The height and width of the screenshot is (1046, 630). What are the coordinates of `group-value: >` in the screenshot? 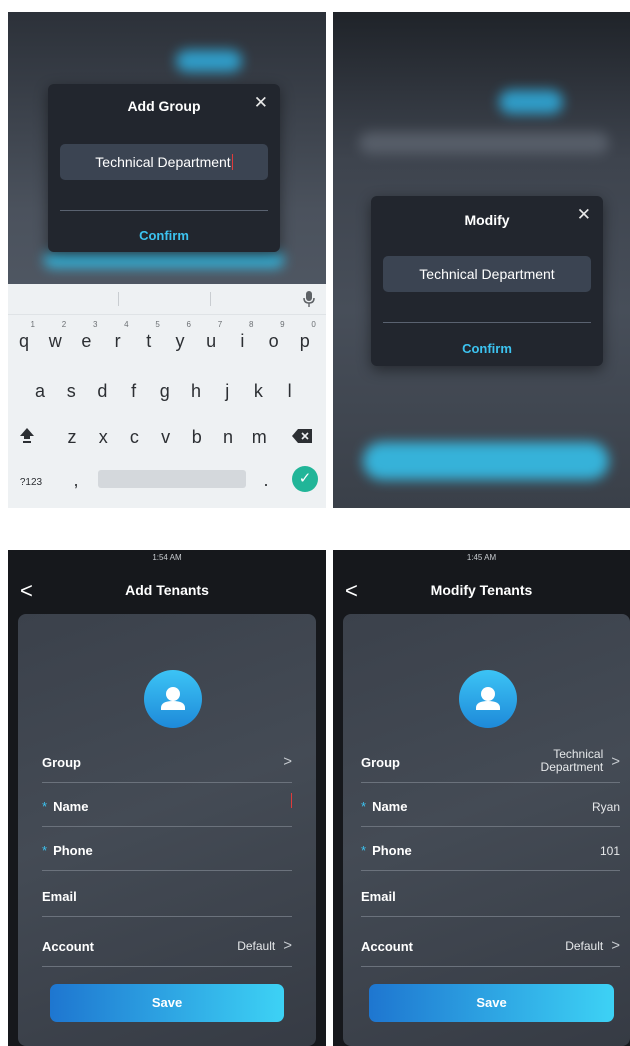 It's located at (283, 761).